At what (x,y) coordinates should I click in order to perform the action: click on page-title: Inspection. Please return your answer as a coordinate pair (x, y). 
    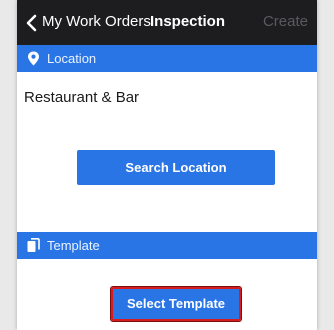
    Looking at the image, I should click on (188, 21).